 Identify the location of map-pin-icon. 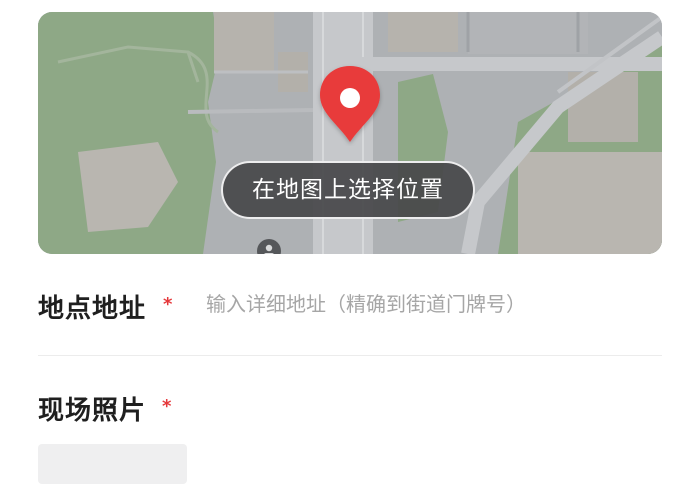
(350, 104).